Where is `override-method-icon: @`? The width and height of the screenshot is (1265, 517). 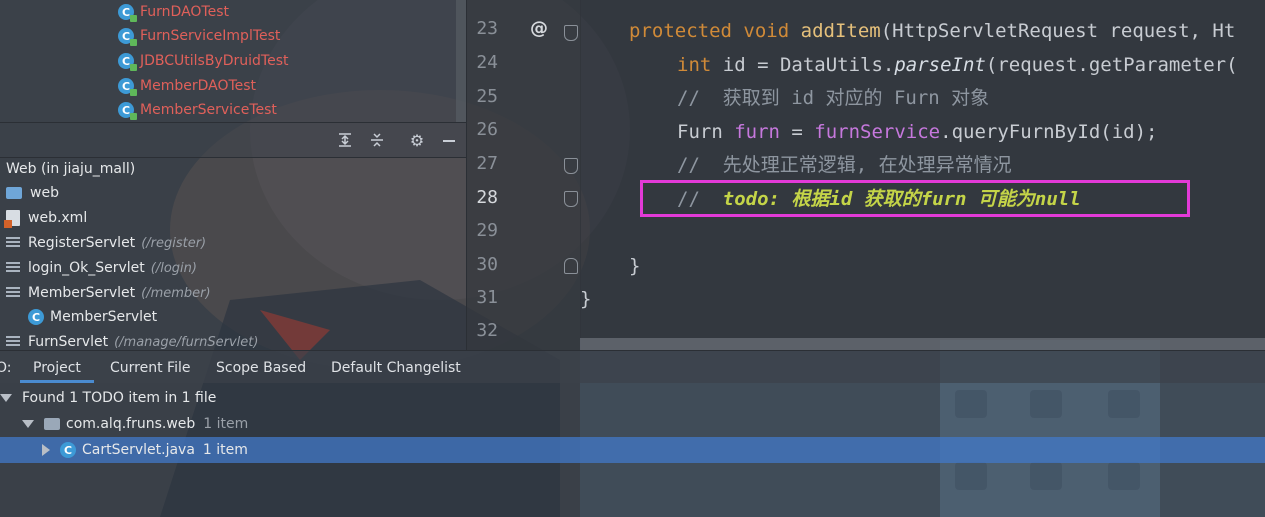
override-method-icon: @ is located at coordinates (539, 28).